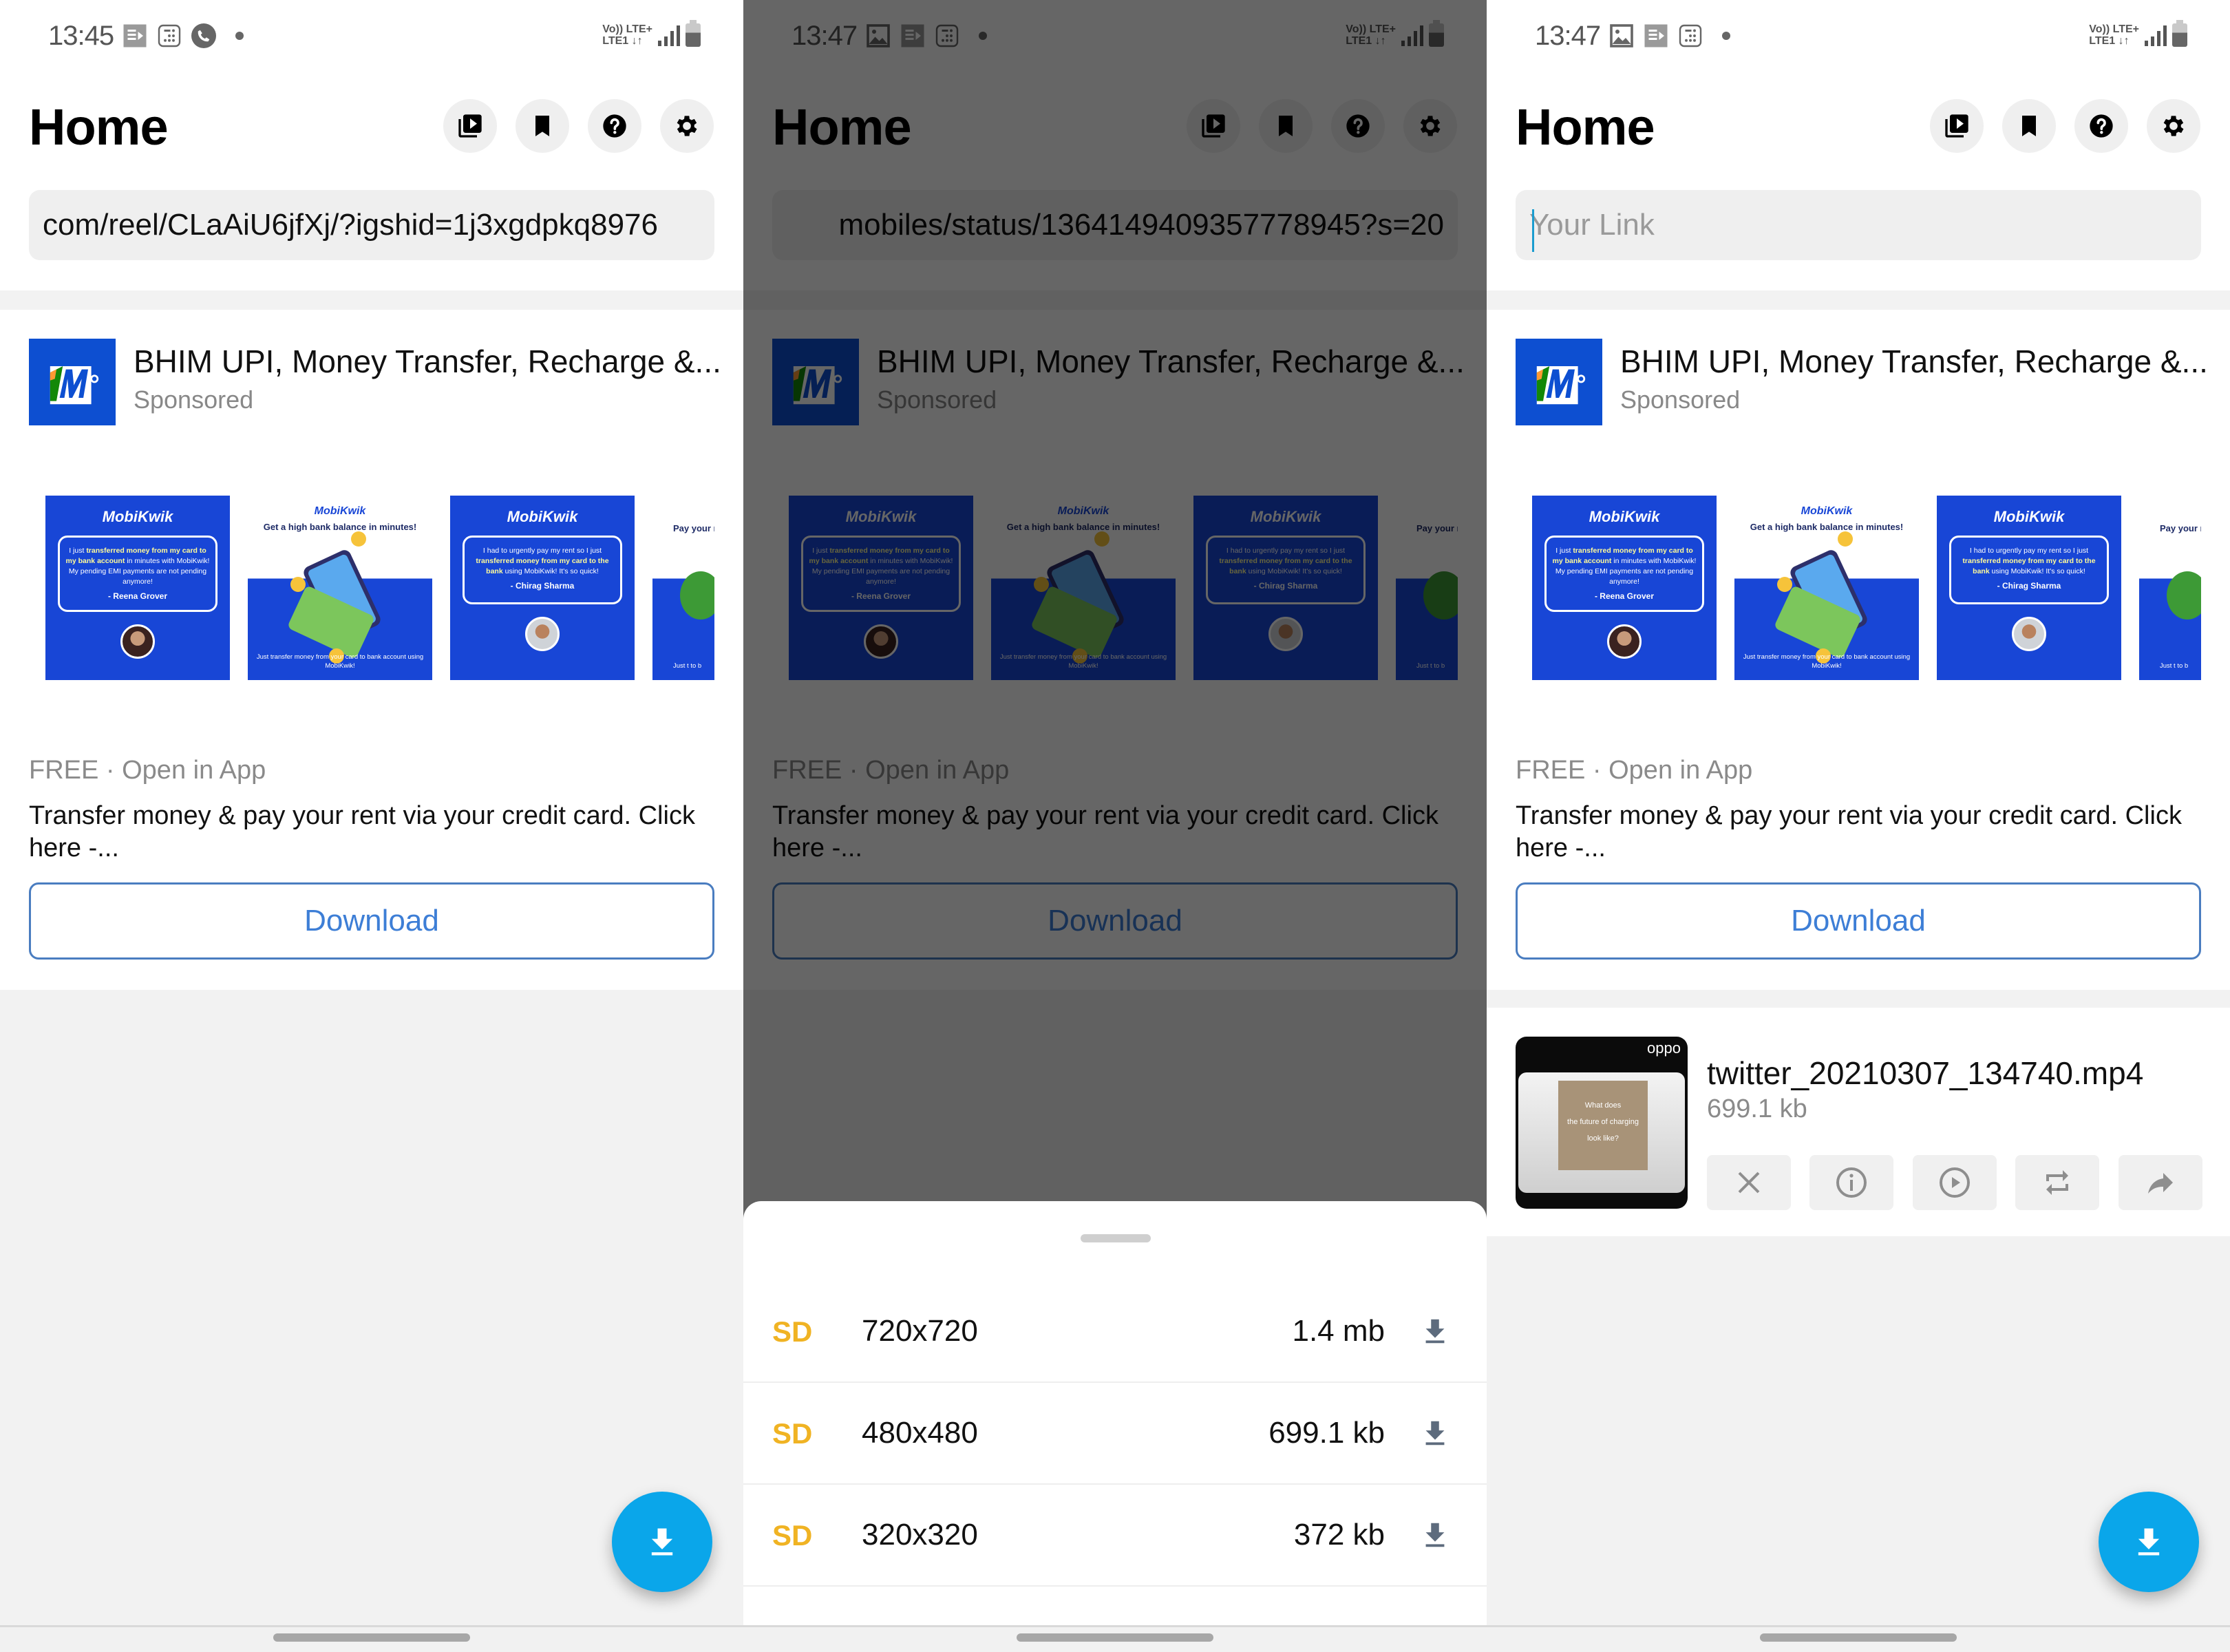 The height and width of the screenshot is (1652, 2230). I want to click on sheet-drag-handle, so click(1116, 1238).